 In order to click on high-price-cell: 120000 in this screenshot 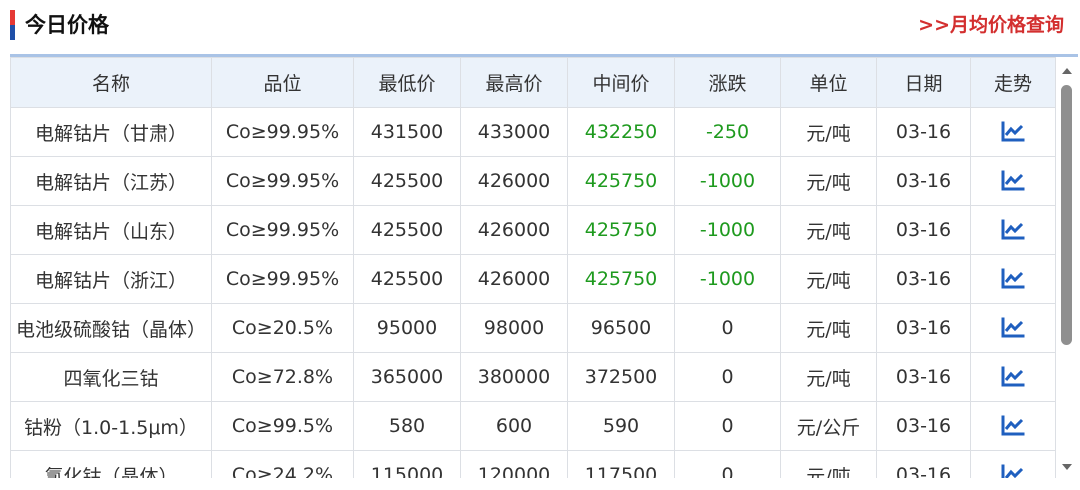, I will do `click(514, 464)`.